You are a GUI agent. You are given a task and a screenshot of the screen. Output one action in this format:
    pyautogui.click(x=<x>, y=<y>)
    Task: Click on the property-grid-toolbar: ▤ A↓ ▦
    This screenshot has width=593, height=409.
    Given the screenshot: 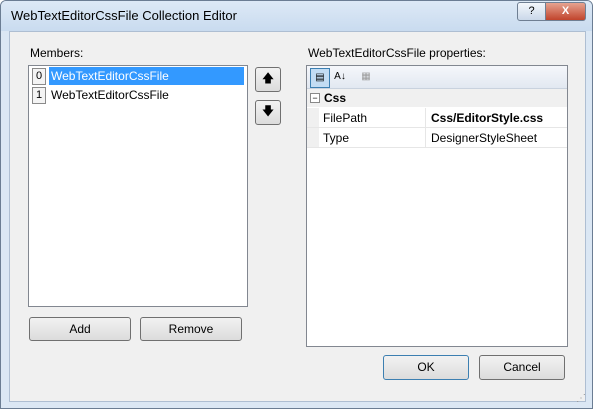 What is the action you would take?
    pyautogui.click(x=437, y=77)
    